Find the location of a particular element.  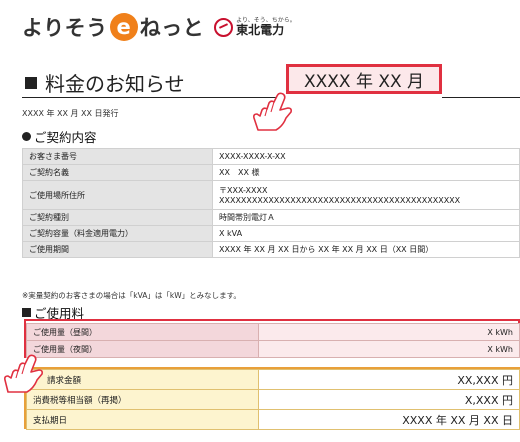

title-bullet-icon is located at coordinates (31, 82).